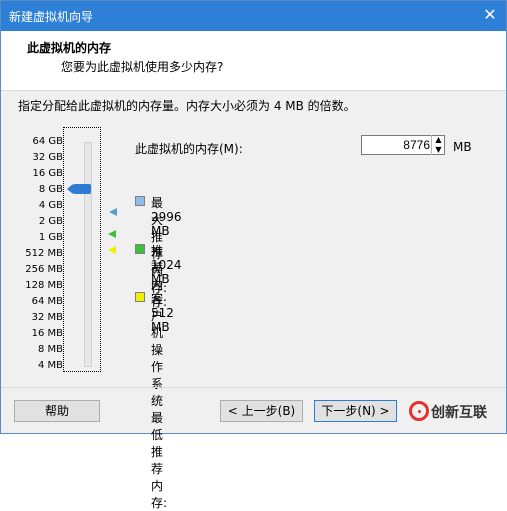 The image size is (507, 511). Describe the element at coordinates (140, 201) in the screenshot. I see `max-swatch-icon` at that location.